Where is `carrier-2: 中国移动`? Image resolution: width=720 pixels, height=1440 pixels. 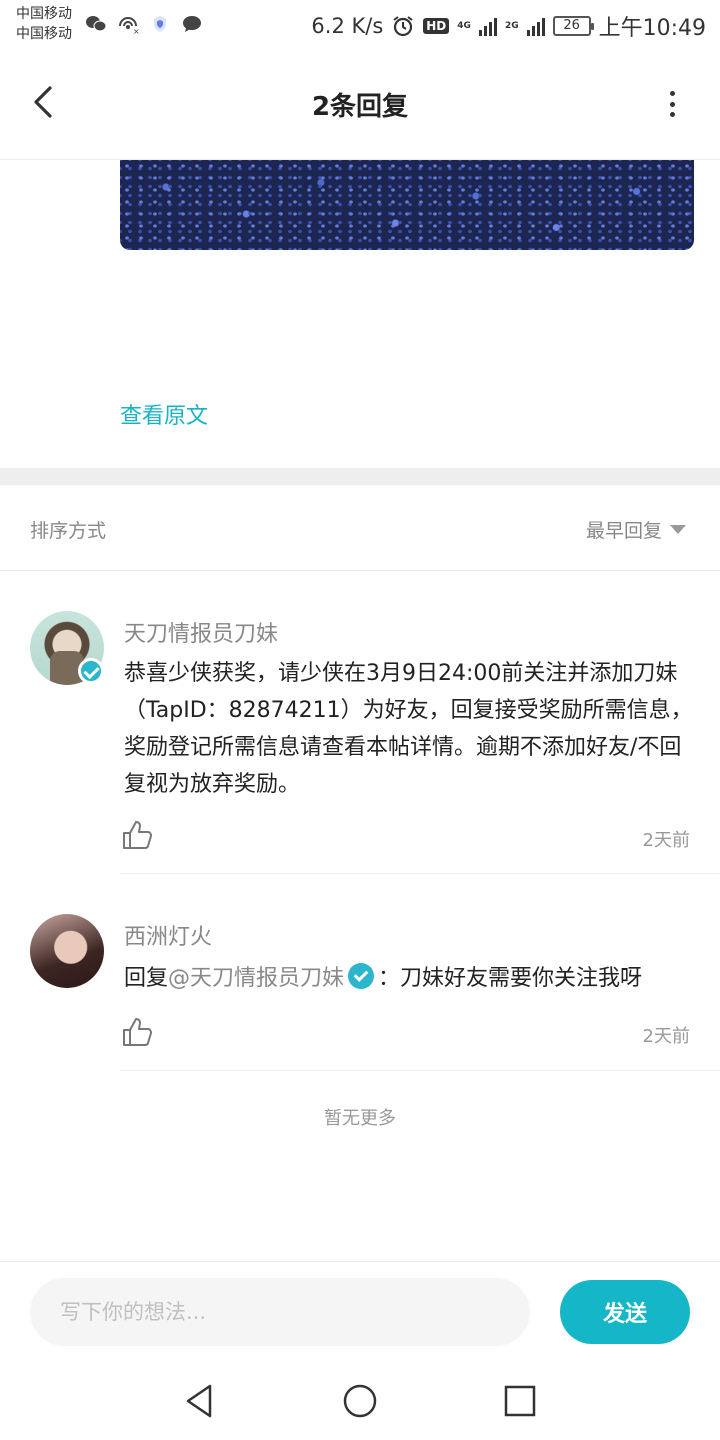 carrier-2: 中国移动 is located at coordinates (44, 34).